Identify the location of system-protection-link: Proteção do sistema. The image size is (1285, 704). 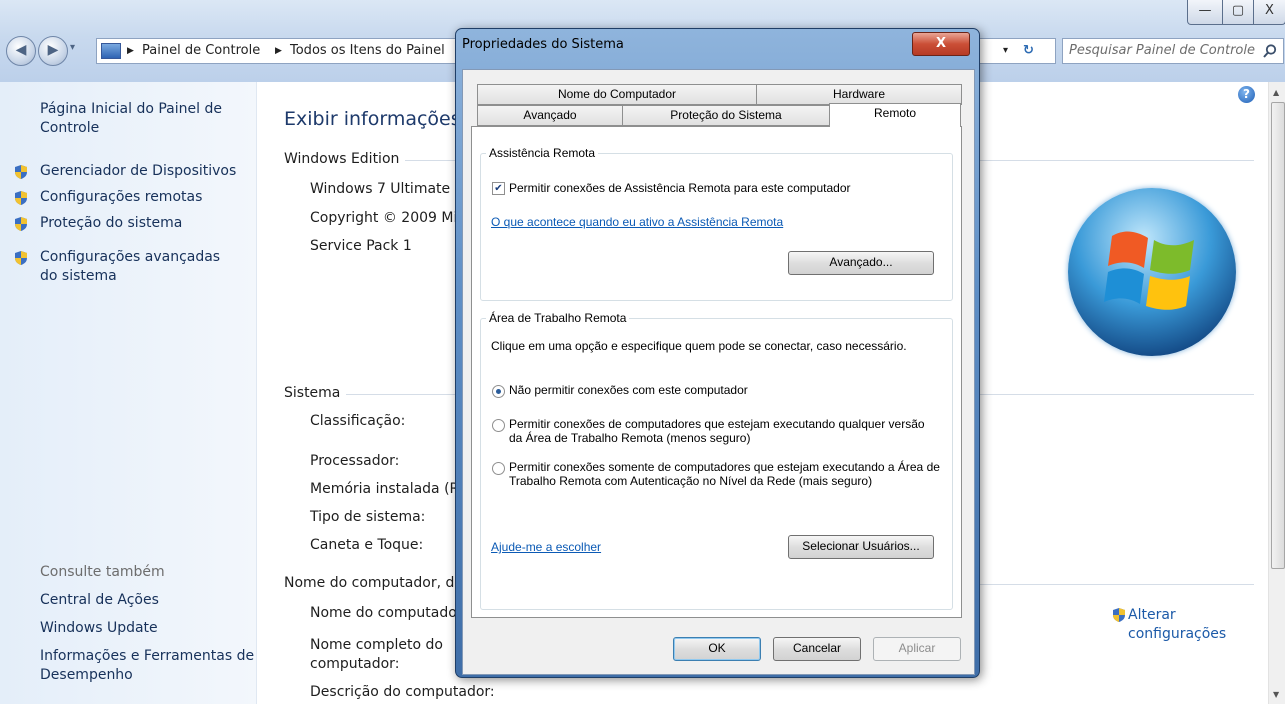
(111, 223).